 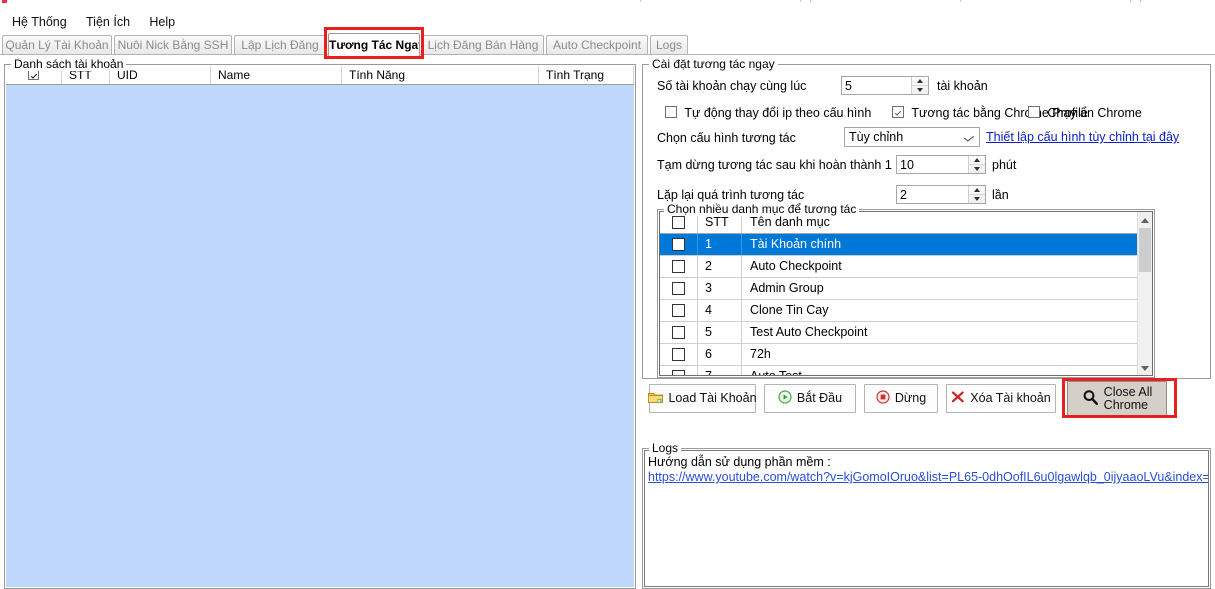 What do you see at coordinates (1000, 195) in the screenshot?
I see `repeat-unit-wrap: lần` at bounding box center [1000, 195].